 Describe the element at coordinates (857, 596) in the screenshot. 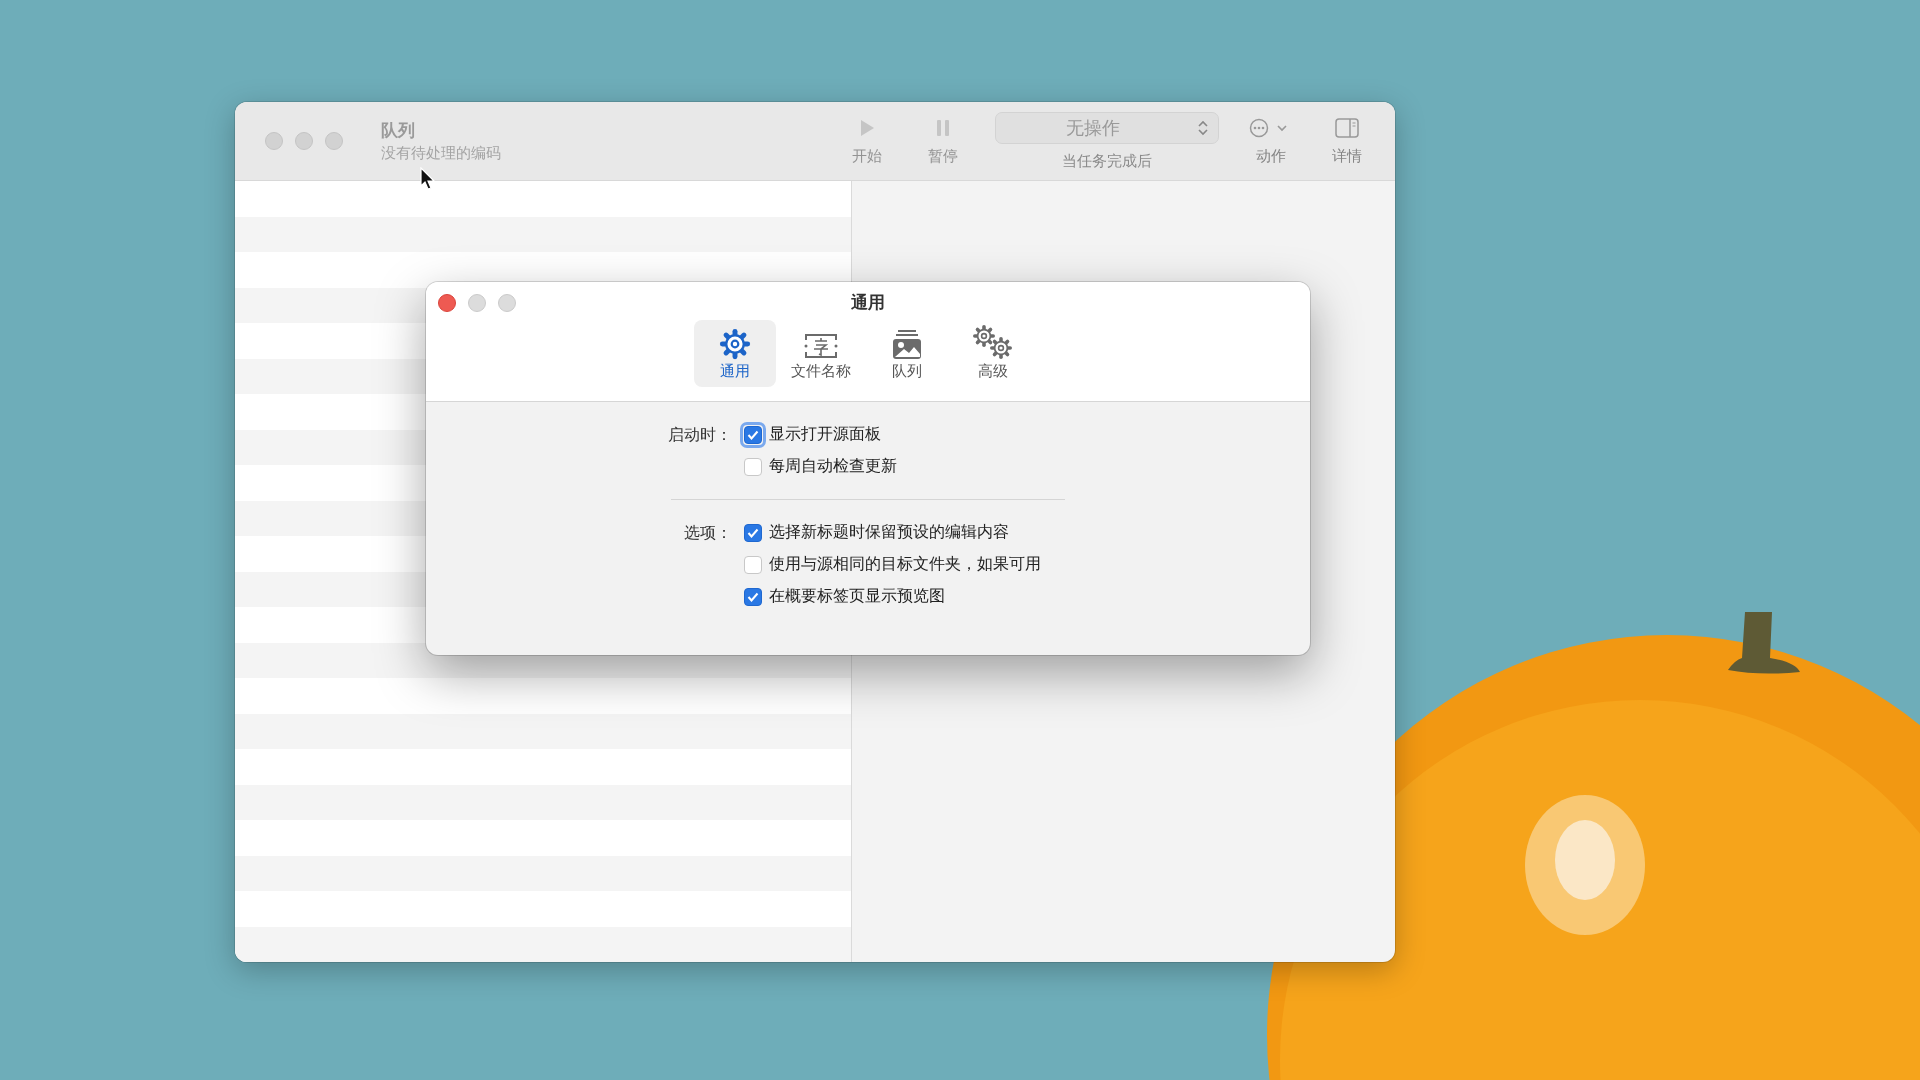

I see `checkbox-label: 在概要标签页显示预览图` at that location.